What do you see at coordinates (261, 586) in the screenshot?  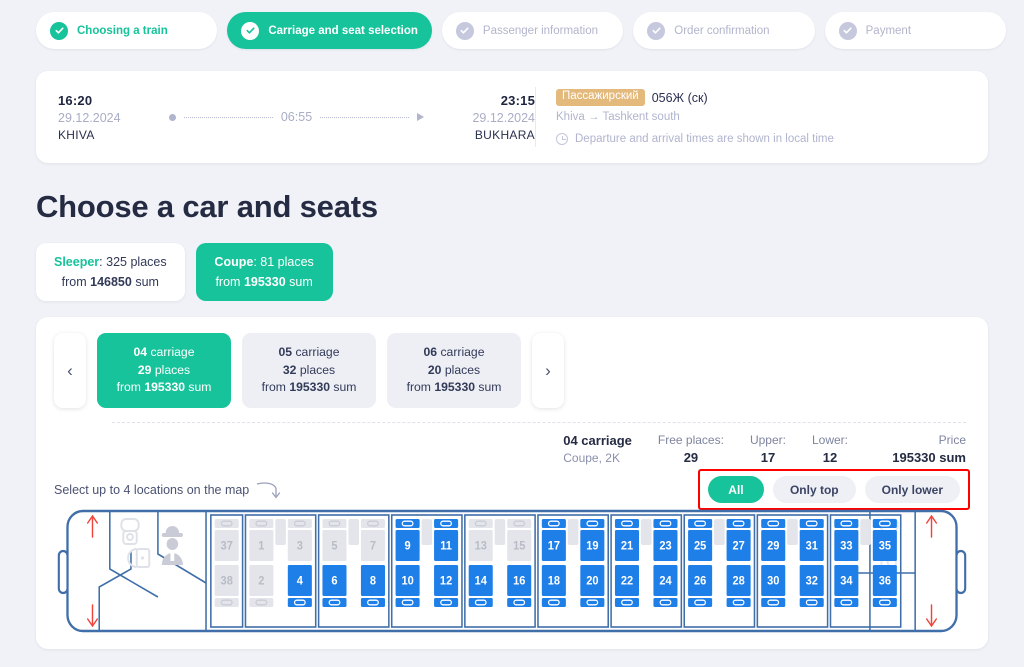 I see `seat-2: 2` at bounding box center [261, 586].